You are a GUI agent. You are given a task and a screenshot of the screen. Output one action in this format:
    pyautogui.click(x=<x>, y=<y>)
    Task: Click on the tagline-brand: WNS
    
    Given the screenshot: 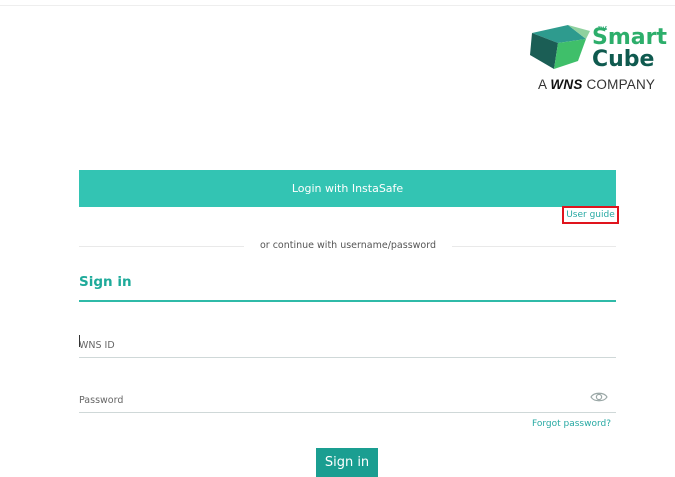 What is the action you would take?
    pyautogui.click(x=566, y=84)
    